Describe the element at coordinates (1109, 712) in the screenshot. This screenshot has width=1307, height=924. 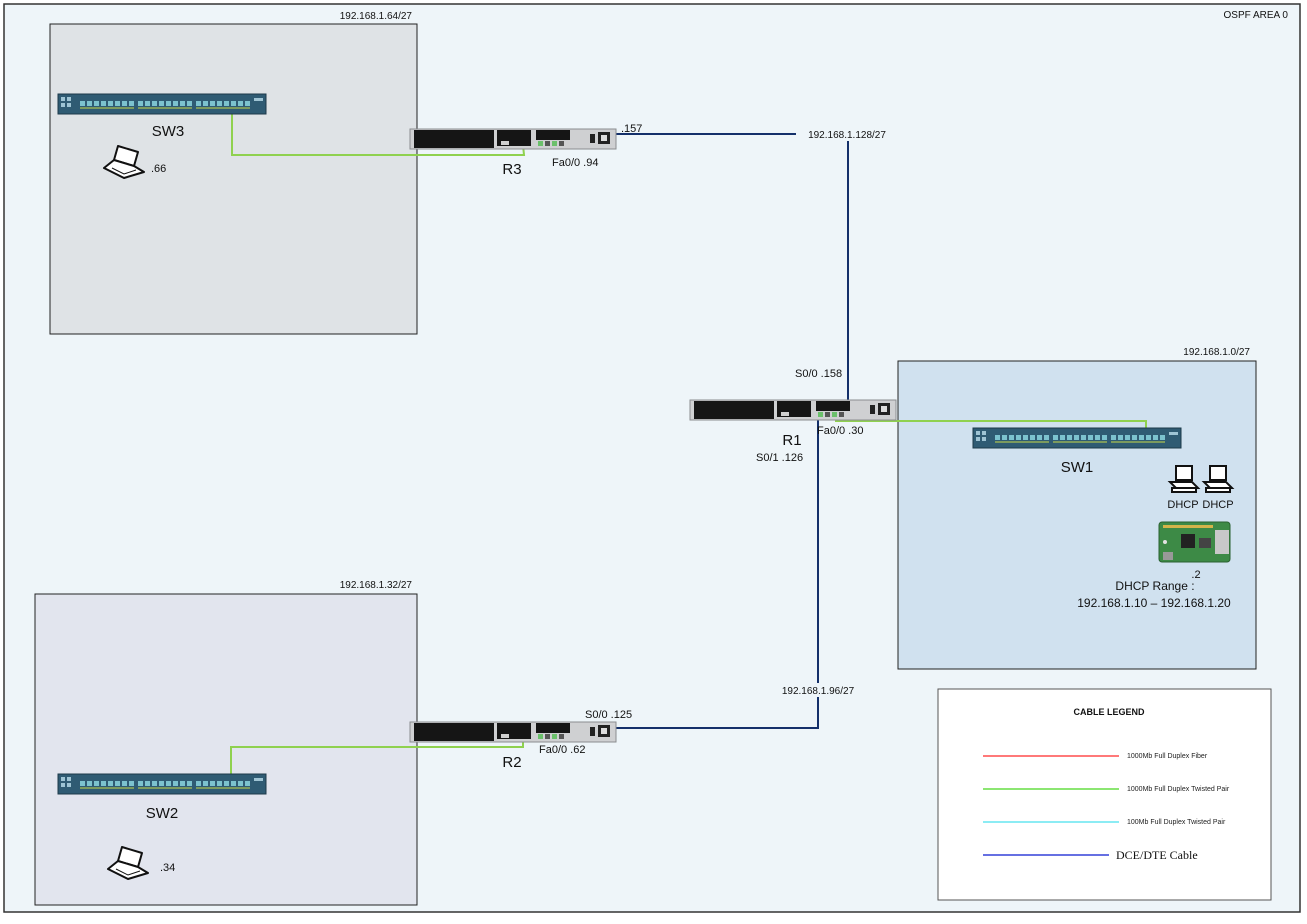
I see `legend-title: CABLE LEGEND` at that location.